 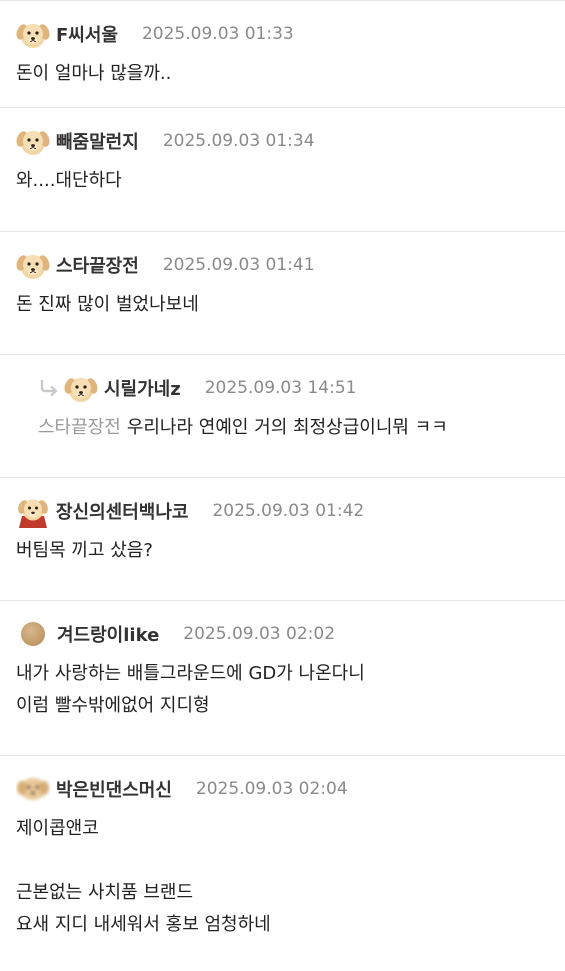 What do you see at coordinates (97, 265) in the screenshot?
I see `comment-author: 스타끝장전` at bounding box center [97, 265].